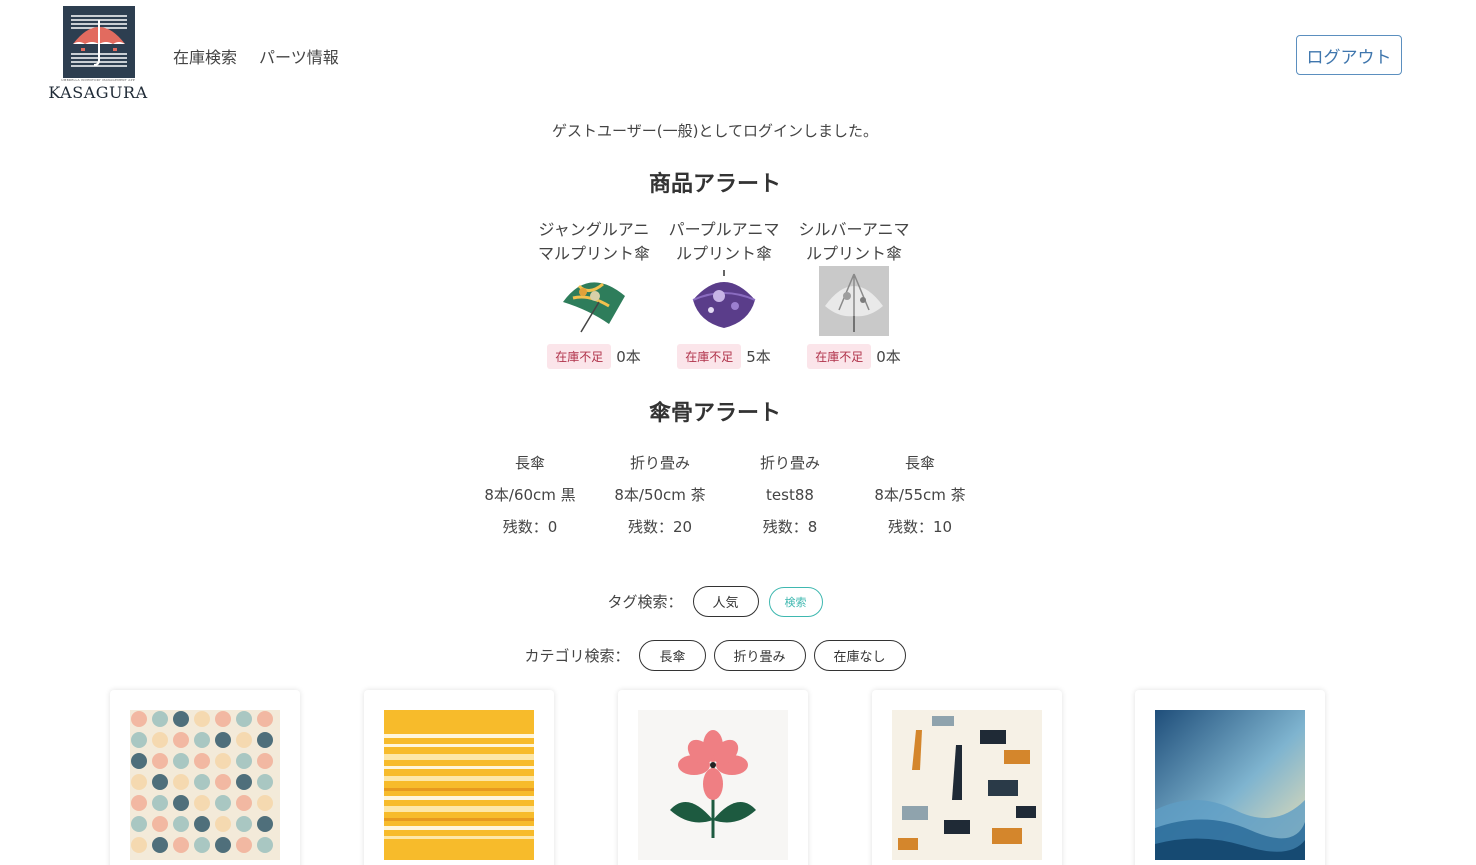 The width and height of the screenshot is (1476, 865). What do you see at coordinates (715, 131) in the screenshot?
I see `login-message: ゲストユーザー(一般)としてログインしました。` at bounding box center [715, 131].